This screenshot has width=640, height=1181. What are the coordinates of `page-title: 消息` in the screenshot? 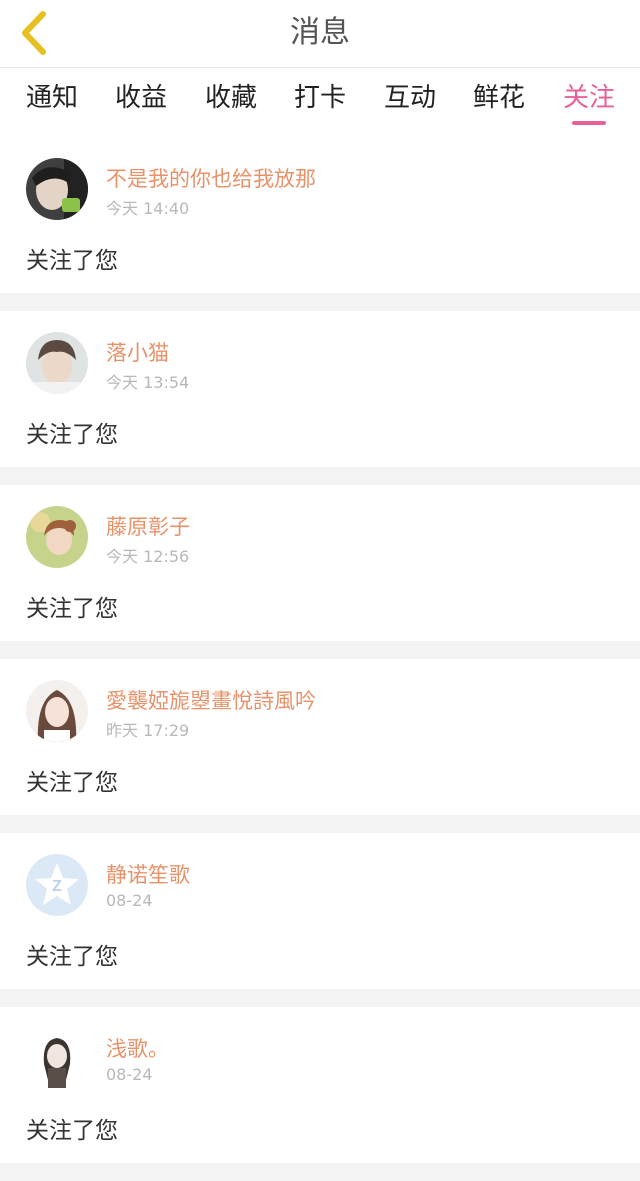 It's located at (320, 32).